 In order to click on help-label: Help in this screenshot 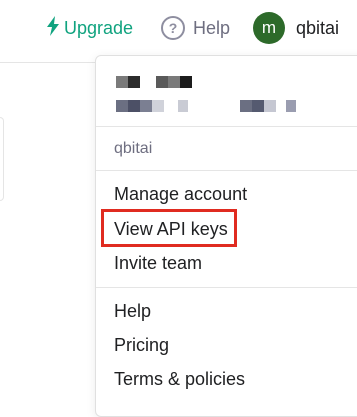, I will do `click(212, 27)`.